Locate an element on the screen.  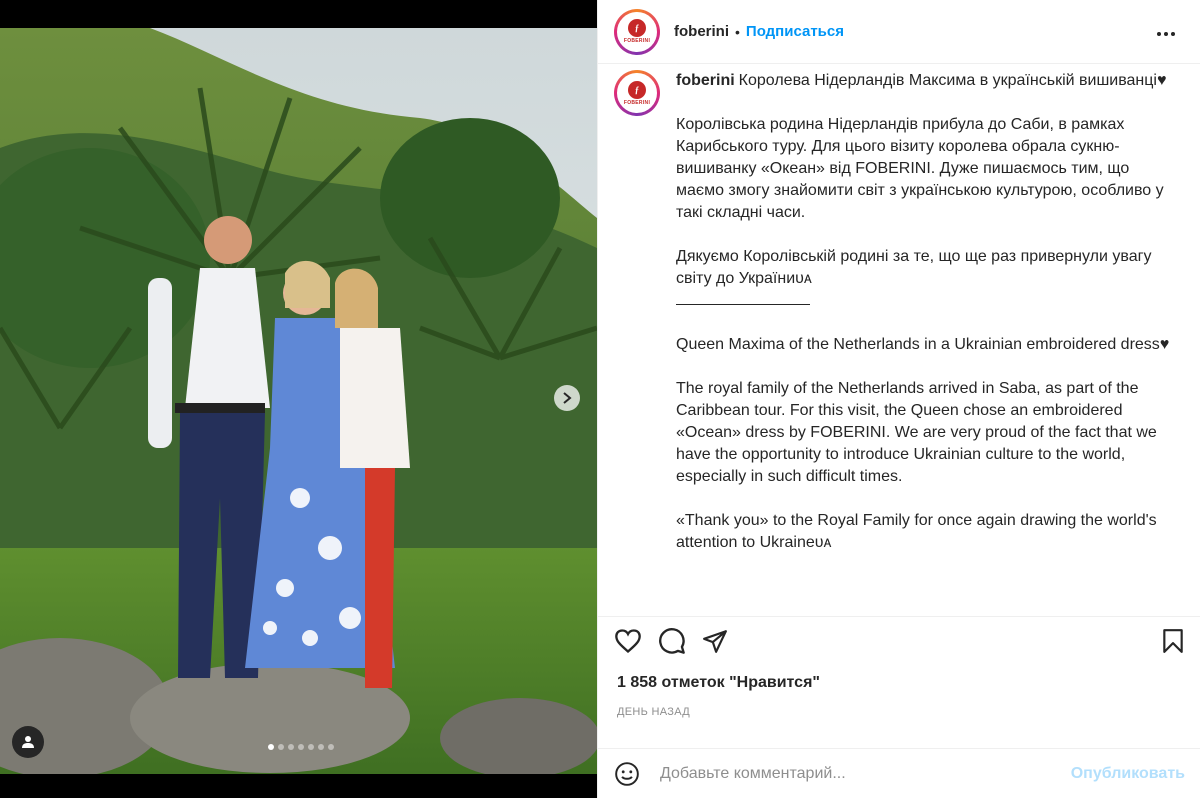
like-button is located at coordinates (628, 641).